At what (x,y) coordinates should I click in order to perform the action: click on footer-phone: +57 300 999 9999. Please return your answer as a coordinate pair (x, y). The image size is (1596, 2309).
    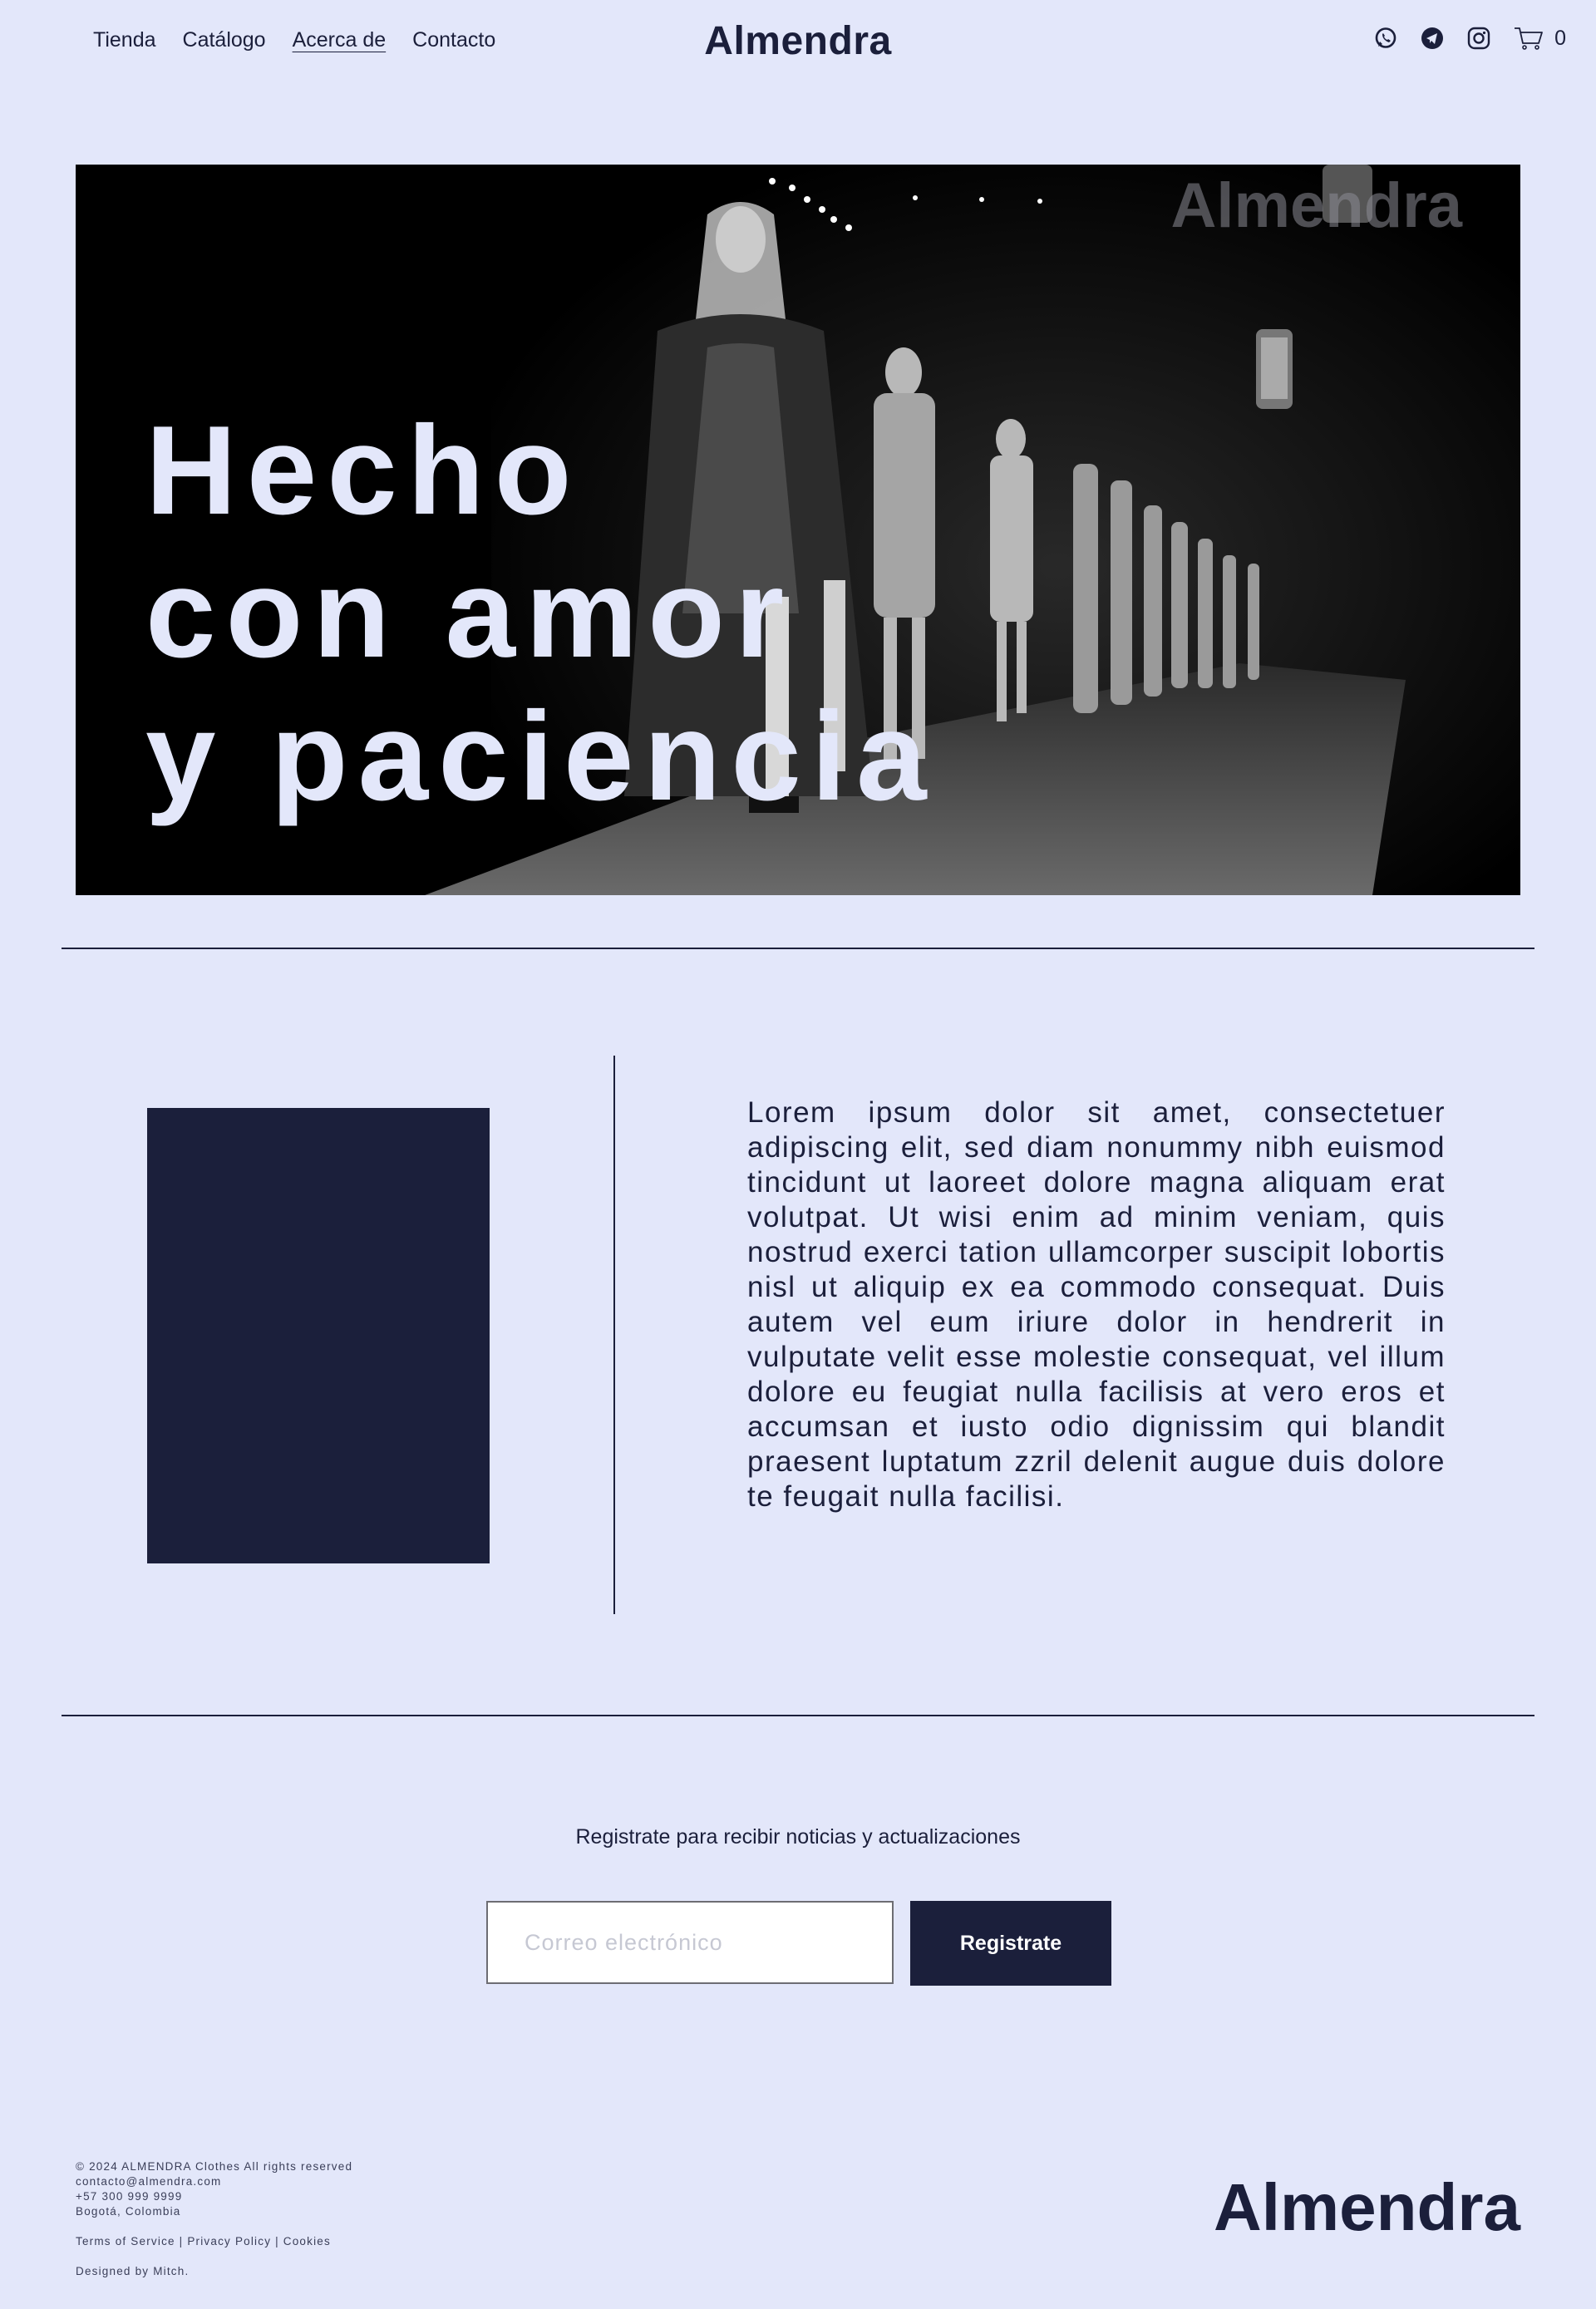
    Looking at the image, I should click on (214, 2196).